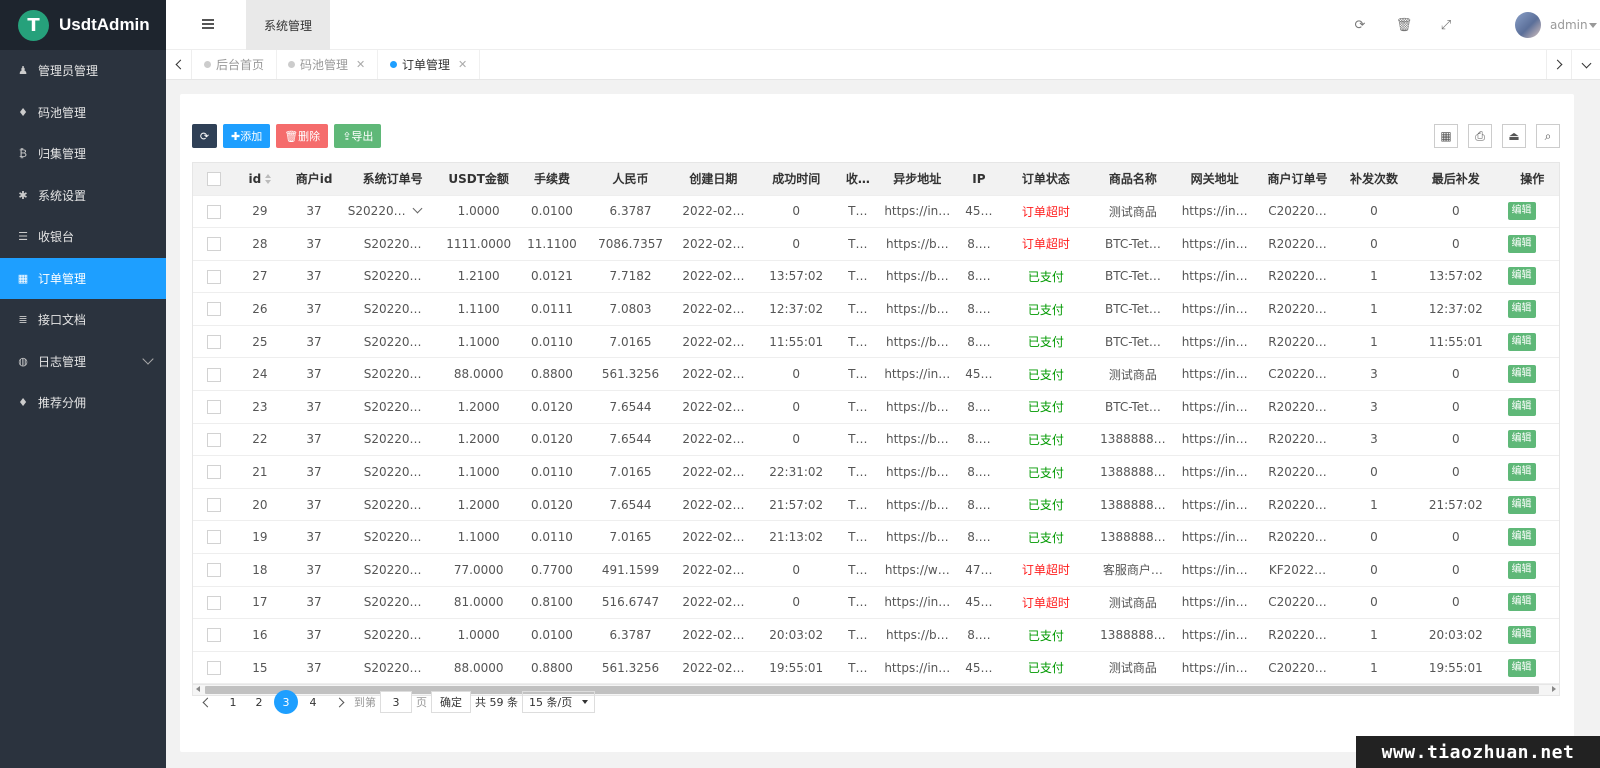 The width and height of the screenshot is (1600, 768). I want to click on page-button-3: 3, so click(286, 702).